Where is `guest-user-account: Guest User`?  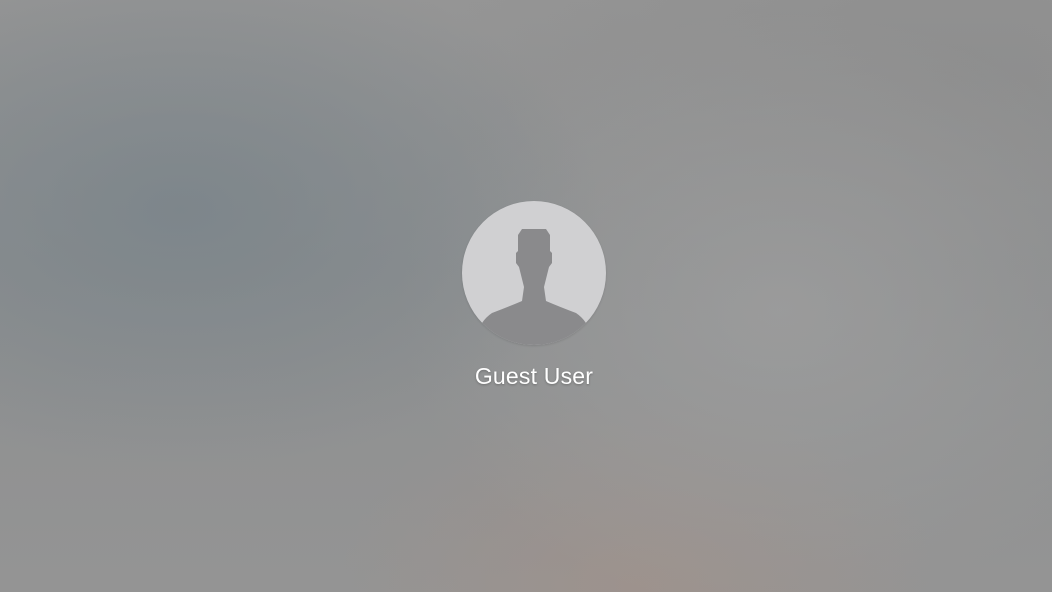 guest-user-account: Guest User is located at coordinates (534, 295).